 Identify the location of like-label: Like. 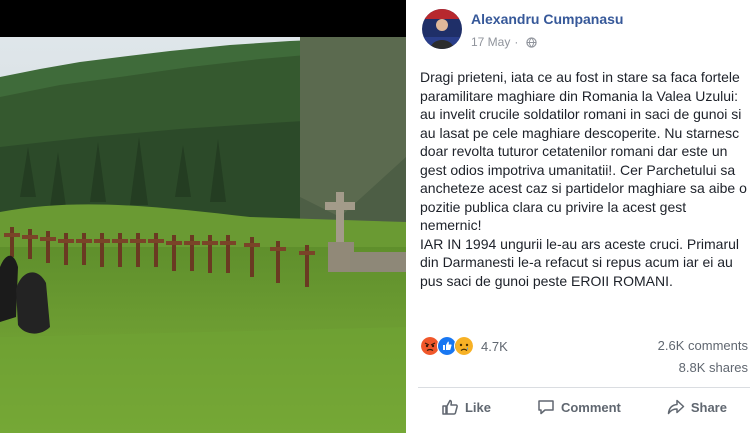
(477, 407).